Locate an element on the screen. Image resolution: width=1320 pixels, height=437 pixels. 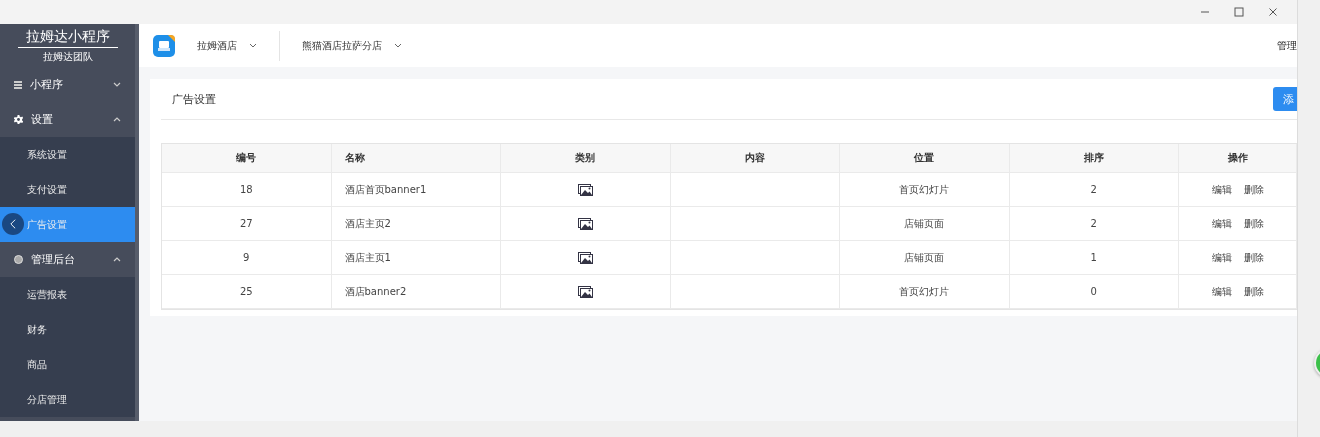
column-header: 类别 is located at coordinates (586, 158).